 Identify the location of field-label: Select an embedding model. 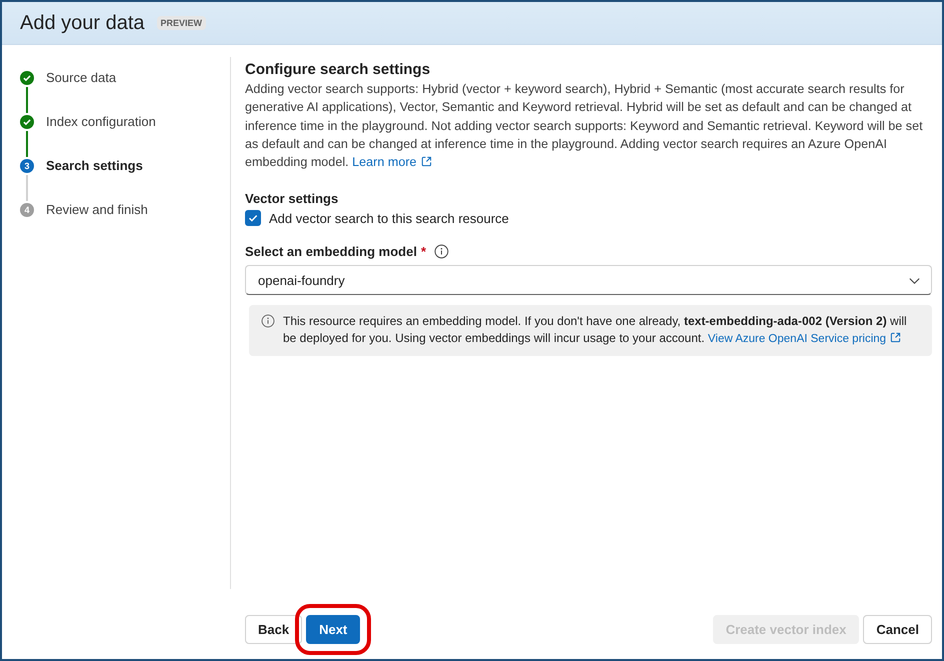
(331, 252).